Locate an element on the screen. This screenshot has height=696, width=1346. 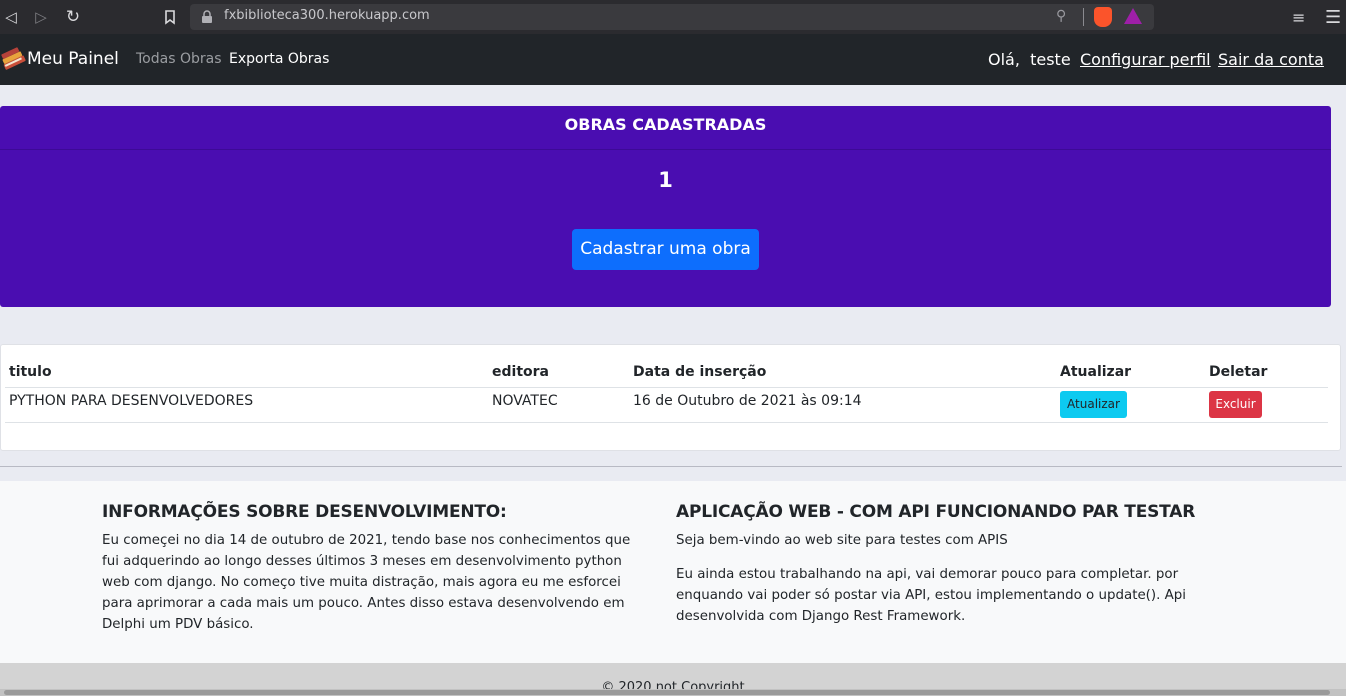
profile-link: Configurar perfil is located at coordinates (1145, 59).